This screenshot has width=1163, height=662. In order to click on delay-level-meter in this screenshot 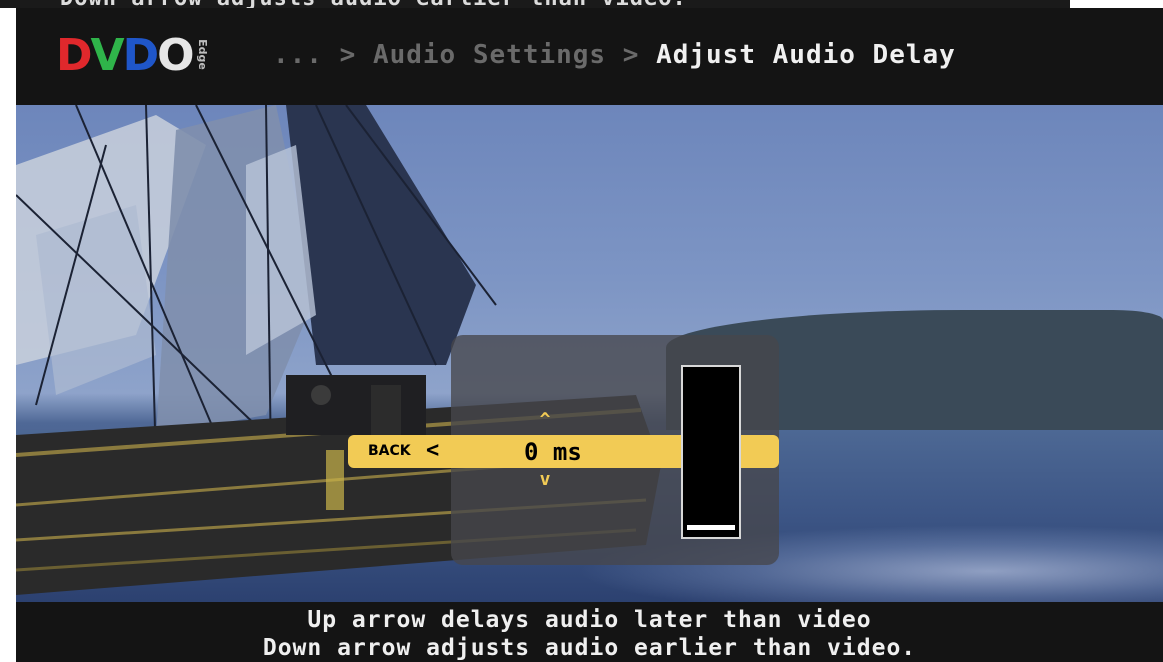, I will do `click(711, 452)`.